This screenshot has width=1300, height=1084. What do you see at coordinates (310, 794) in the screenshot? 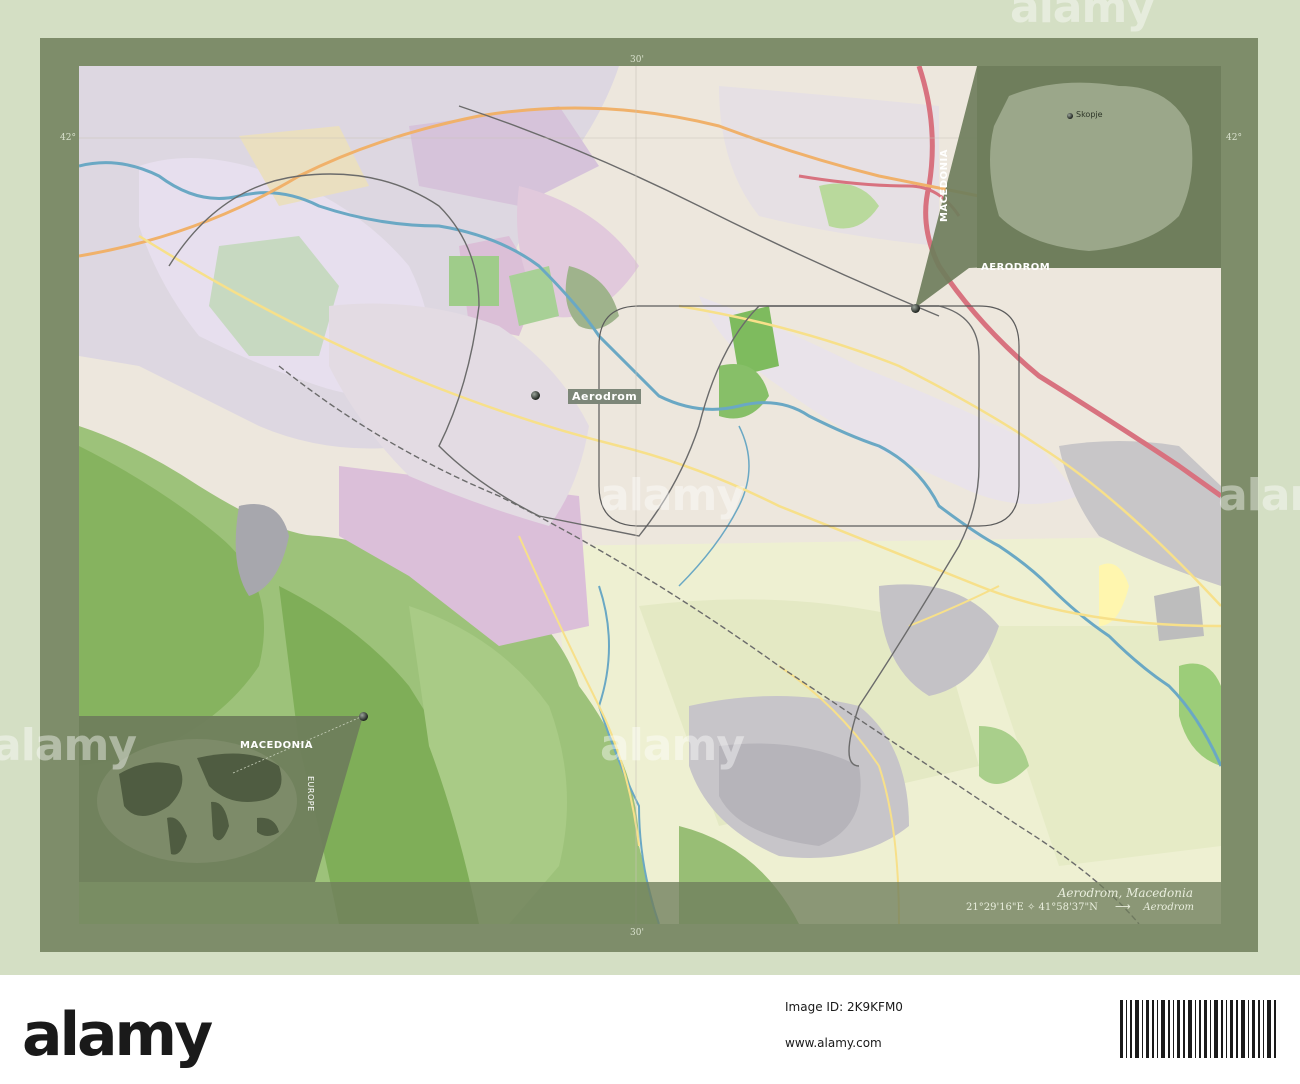
I see `world-continent-label: Europe` at bounding box center [310, 794].